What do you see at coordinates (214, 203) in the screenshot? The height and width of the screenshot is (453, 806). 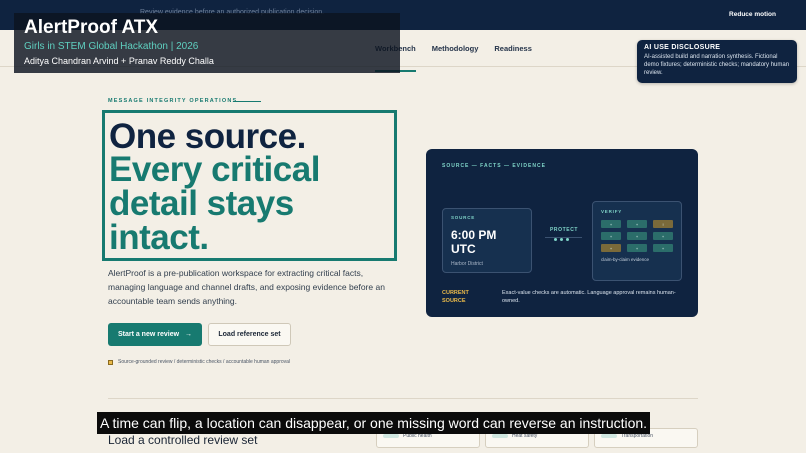 I see `headline-line-2: Every critical detail stays intact.` at bounding box center [214, 203].